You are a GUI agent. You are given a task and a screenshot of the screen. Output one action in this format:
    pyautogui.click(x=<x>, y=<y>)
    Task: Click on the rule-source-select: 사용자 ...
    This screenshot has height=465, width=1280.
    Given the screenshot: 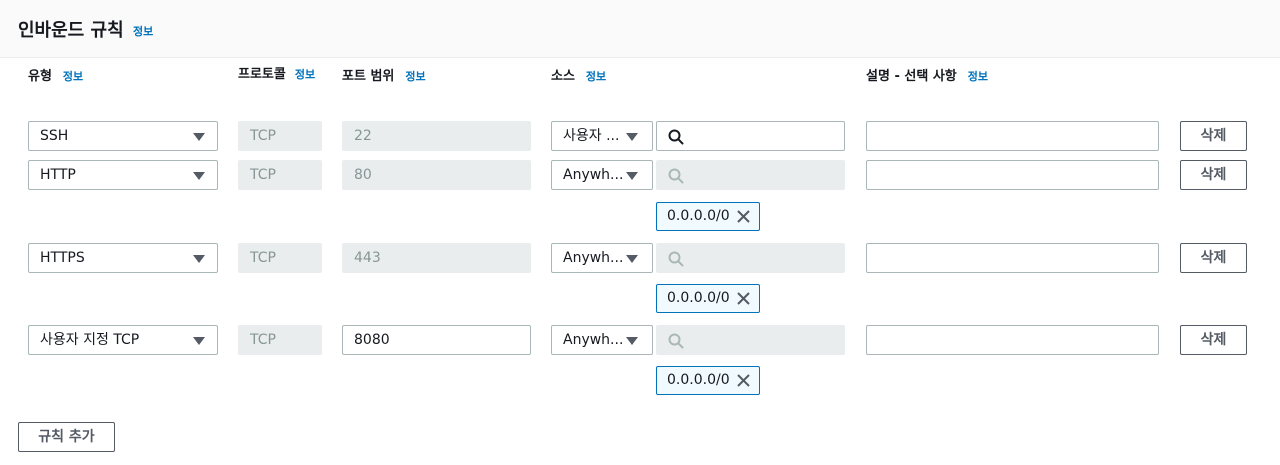 What is the action you would take?
    pyautogui.click(x=602, y=136)
    